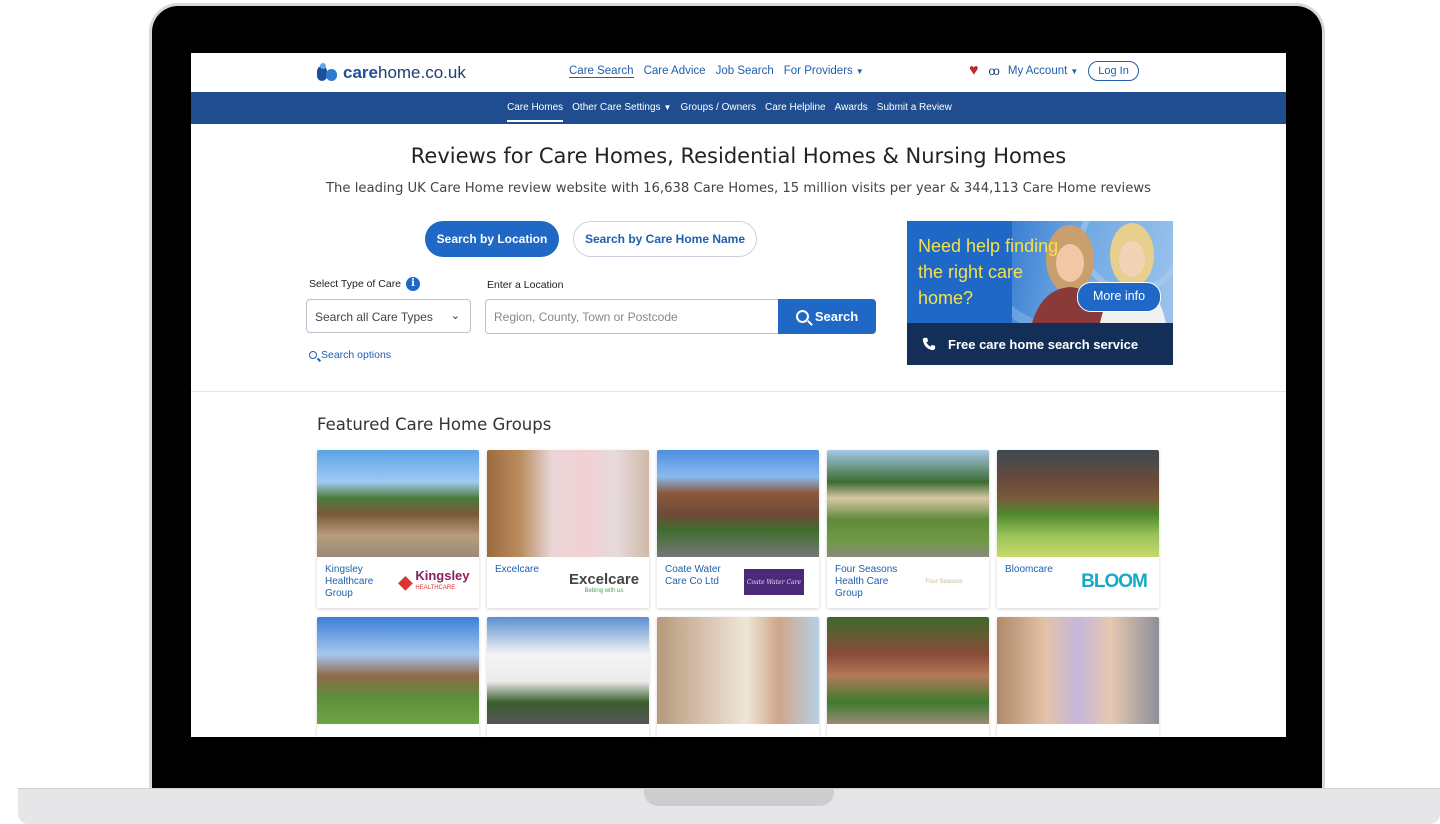 This screenshot has width=1440, height=824. I want to click on advert-footer: Free care home search service, so click(1040, 344).